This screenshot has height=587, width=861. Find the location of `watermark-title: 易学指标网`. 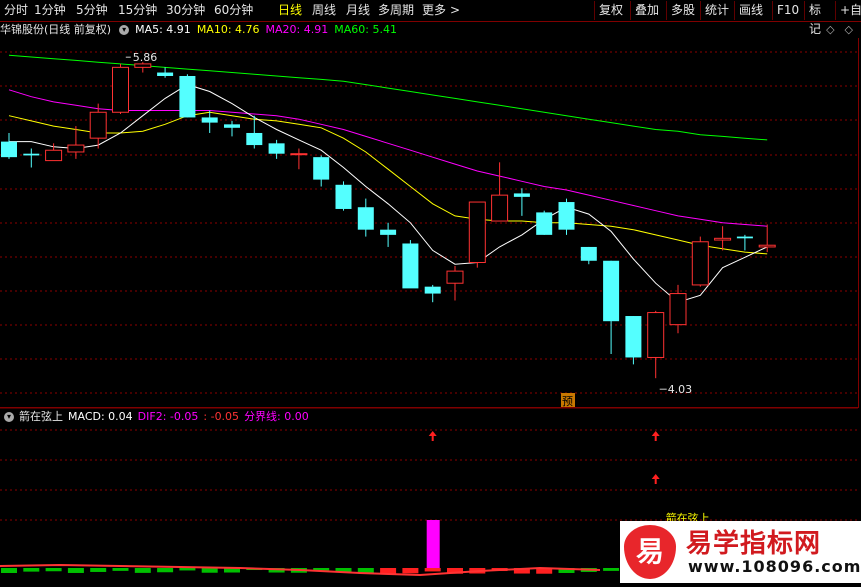

watermark-title: 易学指标网 is located at coordinates (754, 544).